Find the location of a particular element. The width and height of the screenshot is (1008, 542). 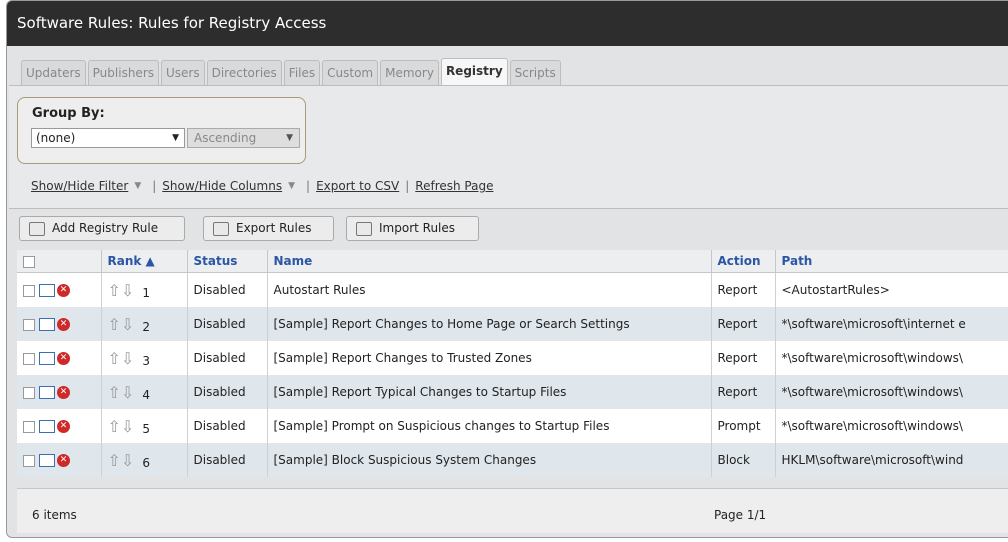

tab-directories: Directories is located at coordinates (244, 72).